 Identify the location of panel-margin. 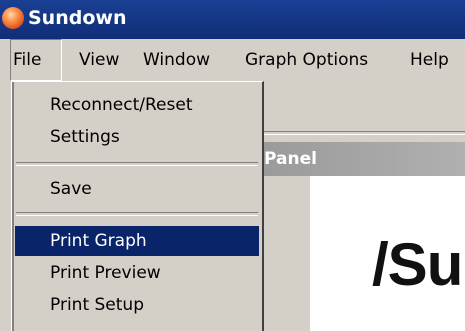
(285, 253).